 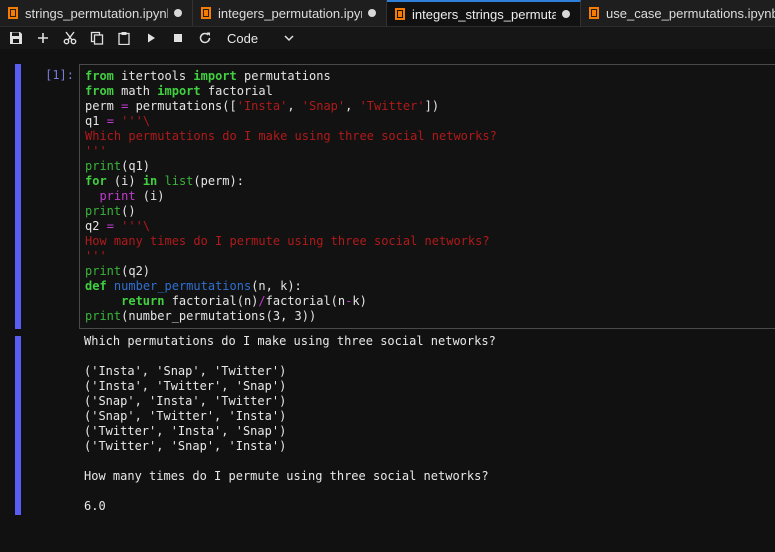 I want to click on stop-button, so click(x=178, y=38).